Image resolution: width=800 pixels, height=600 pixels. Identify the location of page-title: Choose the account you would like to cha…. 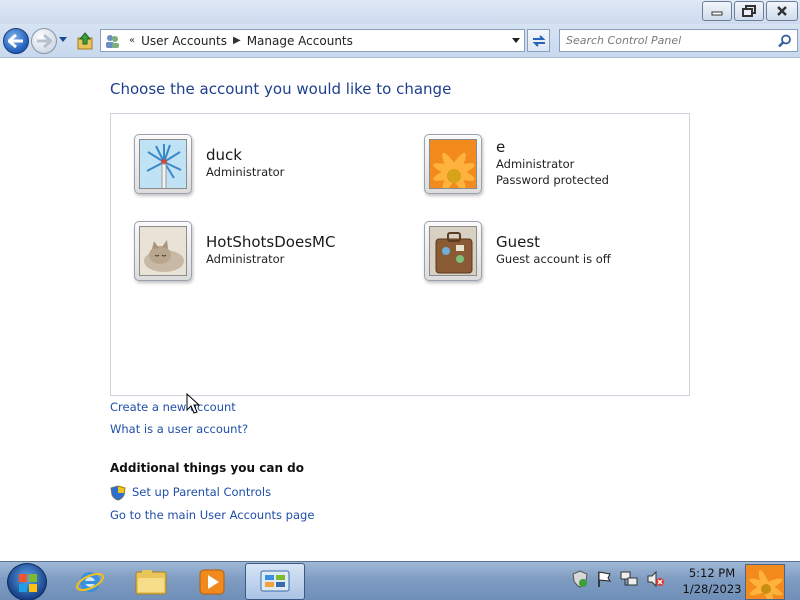
(281, 89).